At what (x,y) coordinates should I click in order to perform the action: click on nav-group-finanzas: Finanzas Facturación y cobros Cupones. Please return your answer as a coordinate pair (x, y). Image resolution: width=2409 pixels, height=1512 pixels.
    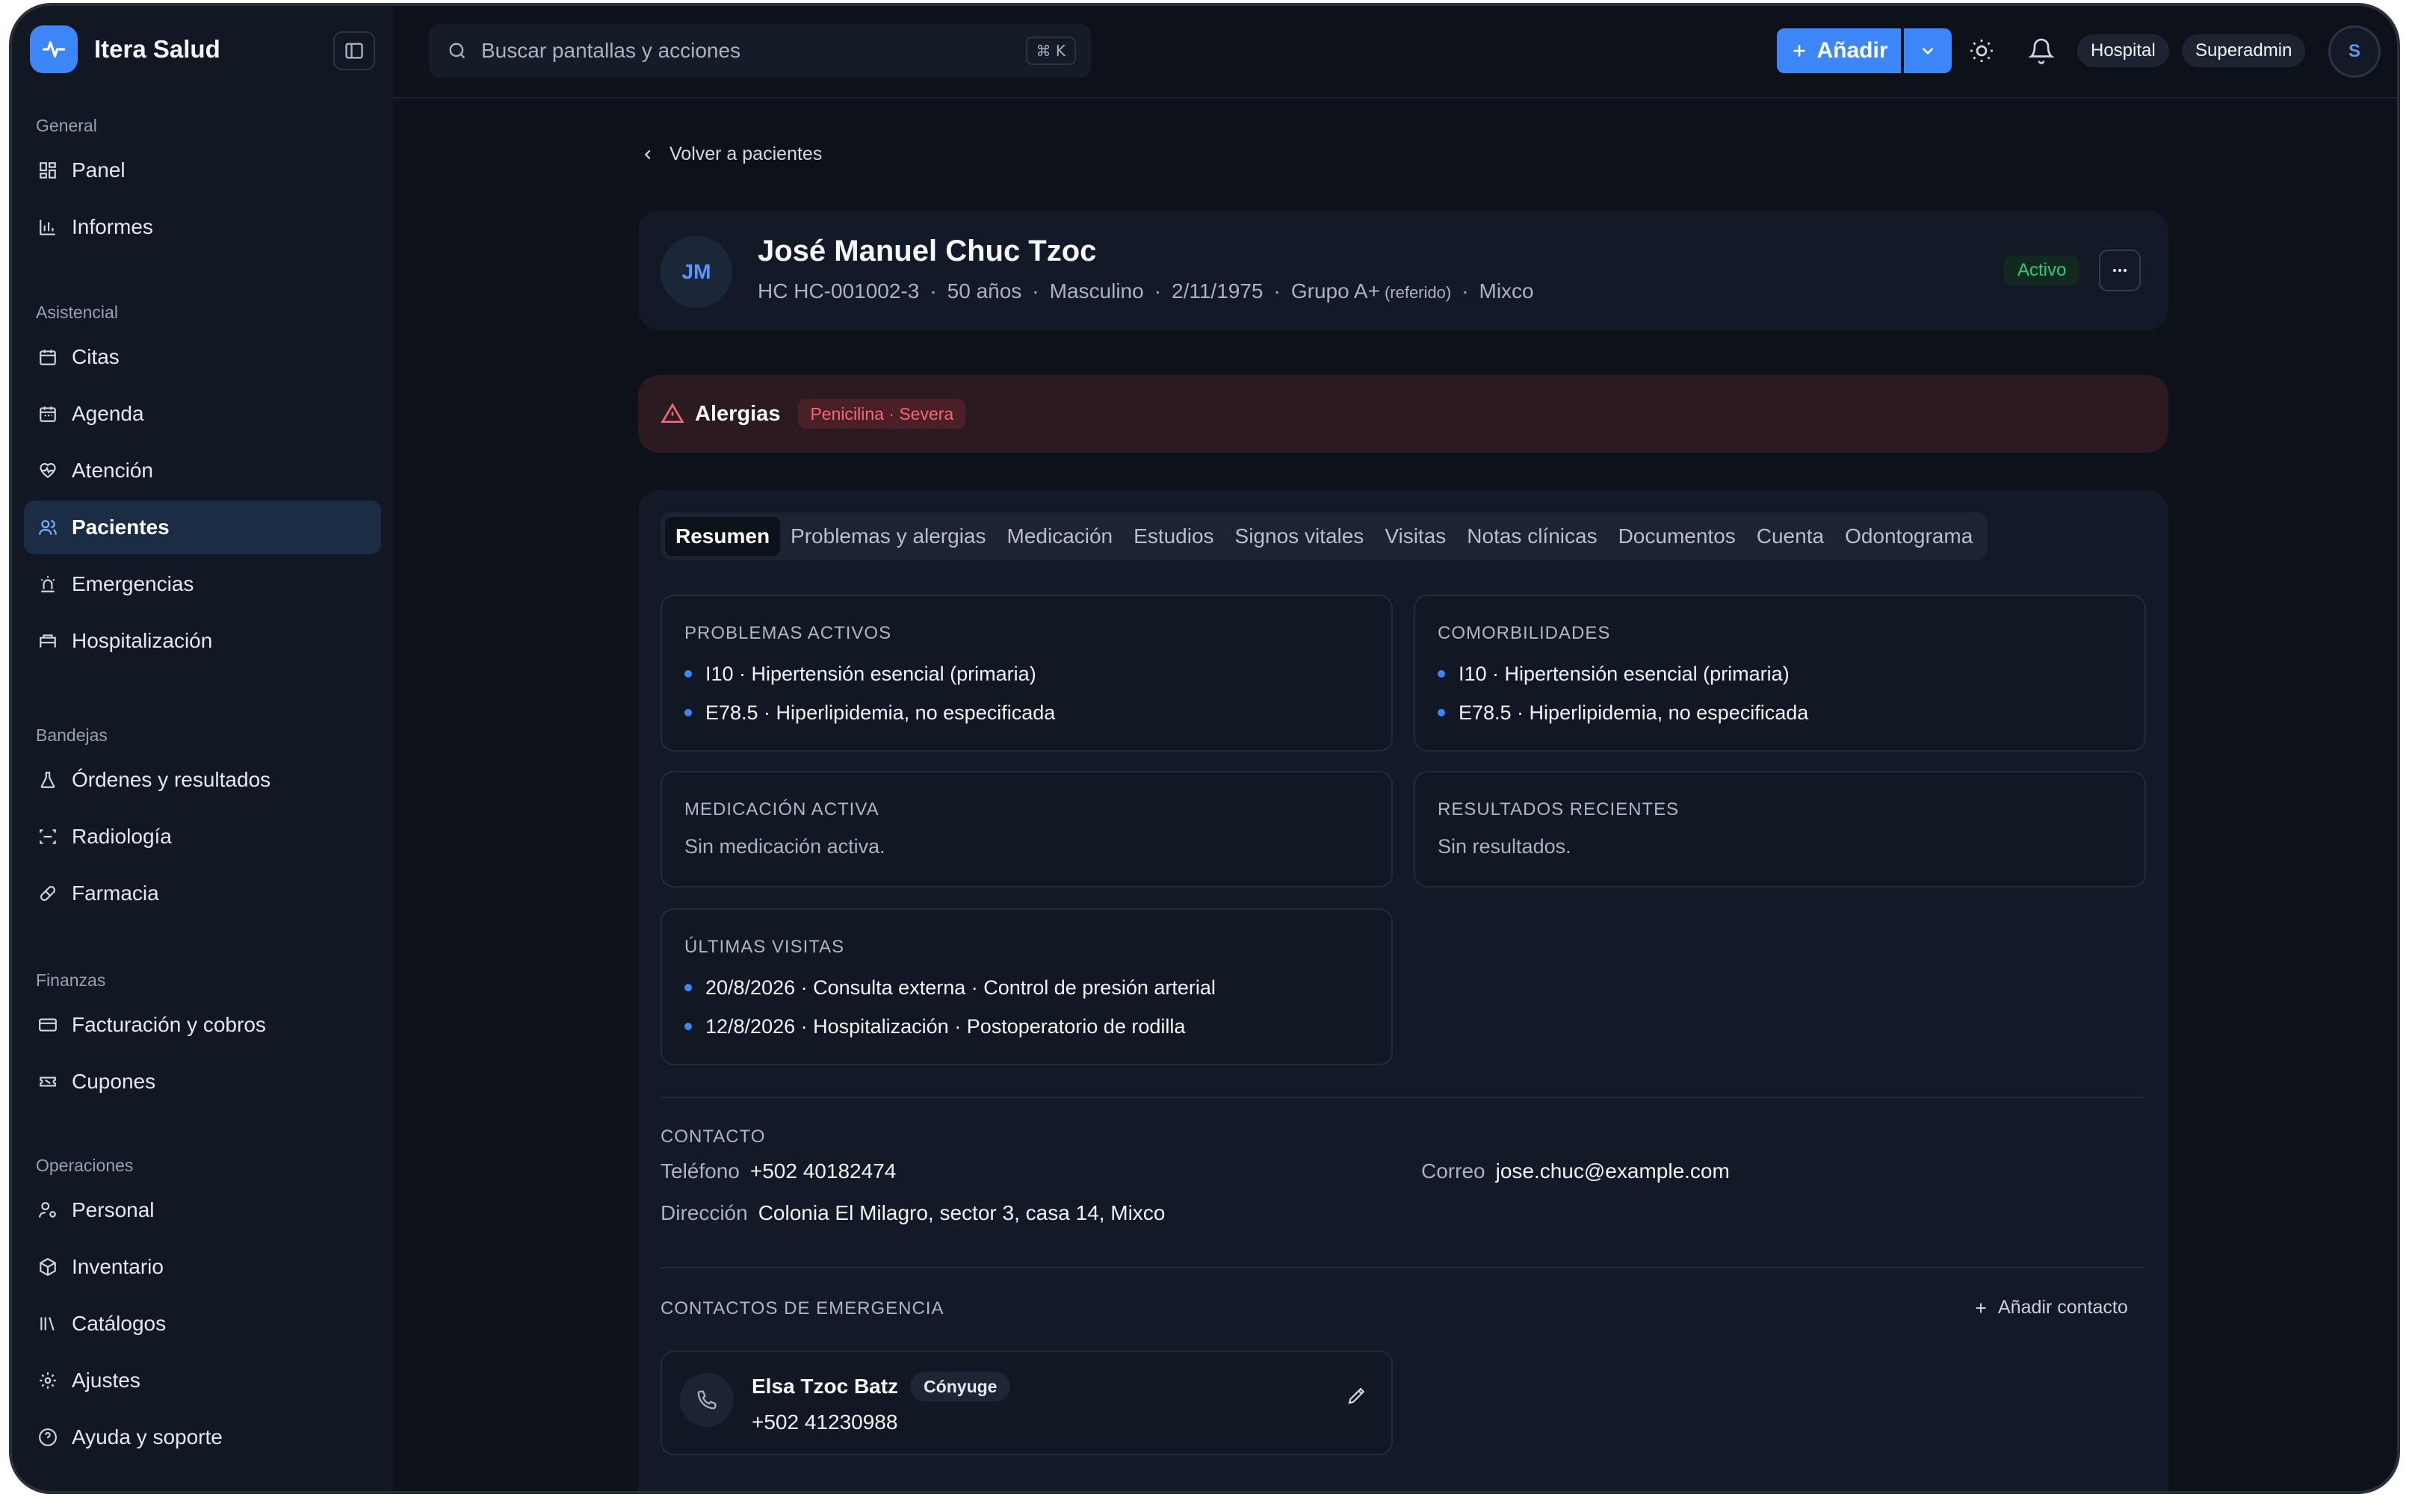
    Looking at the image, I should click on (202, 1038).